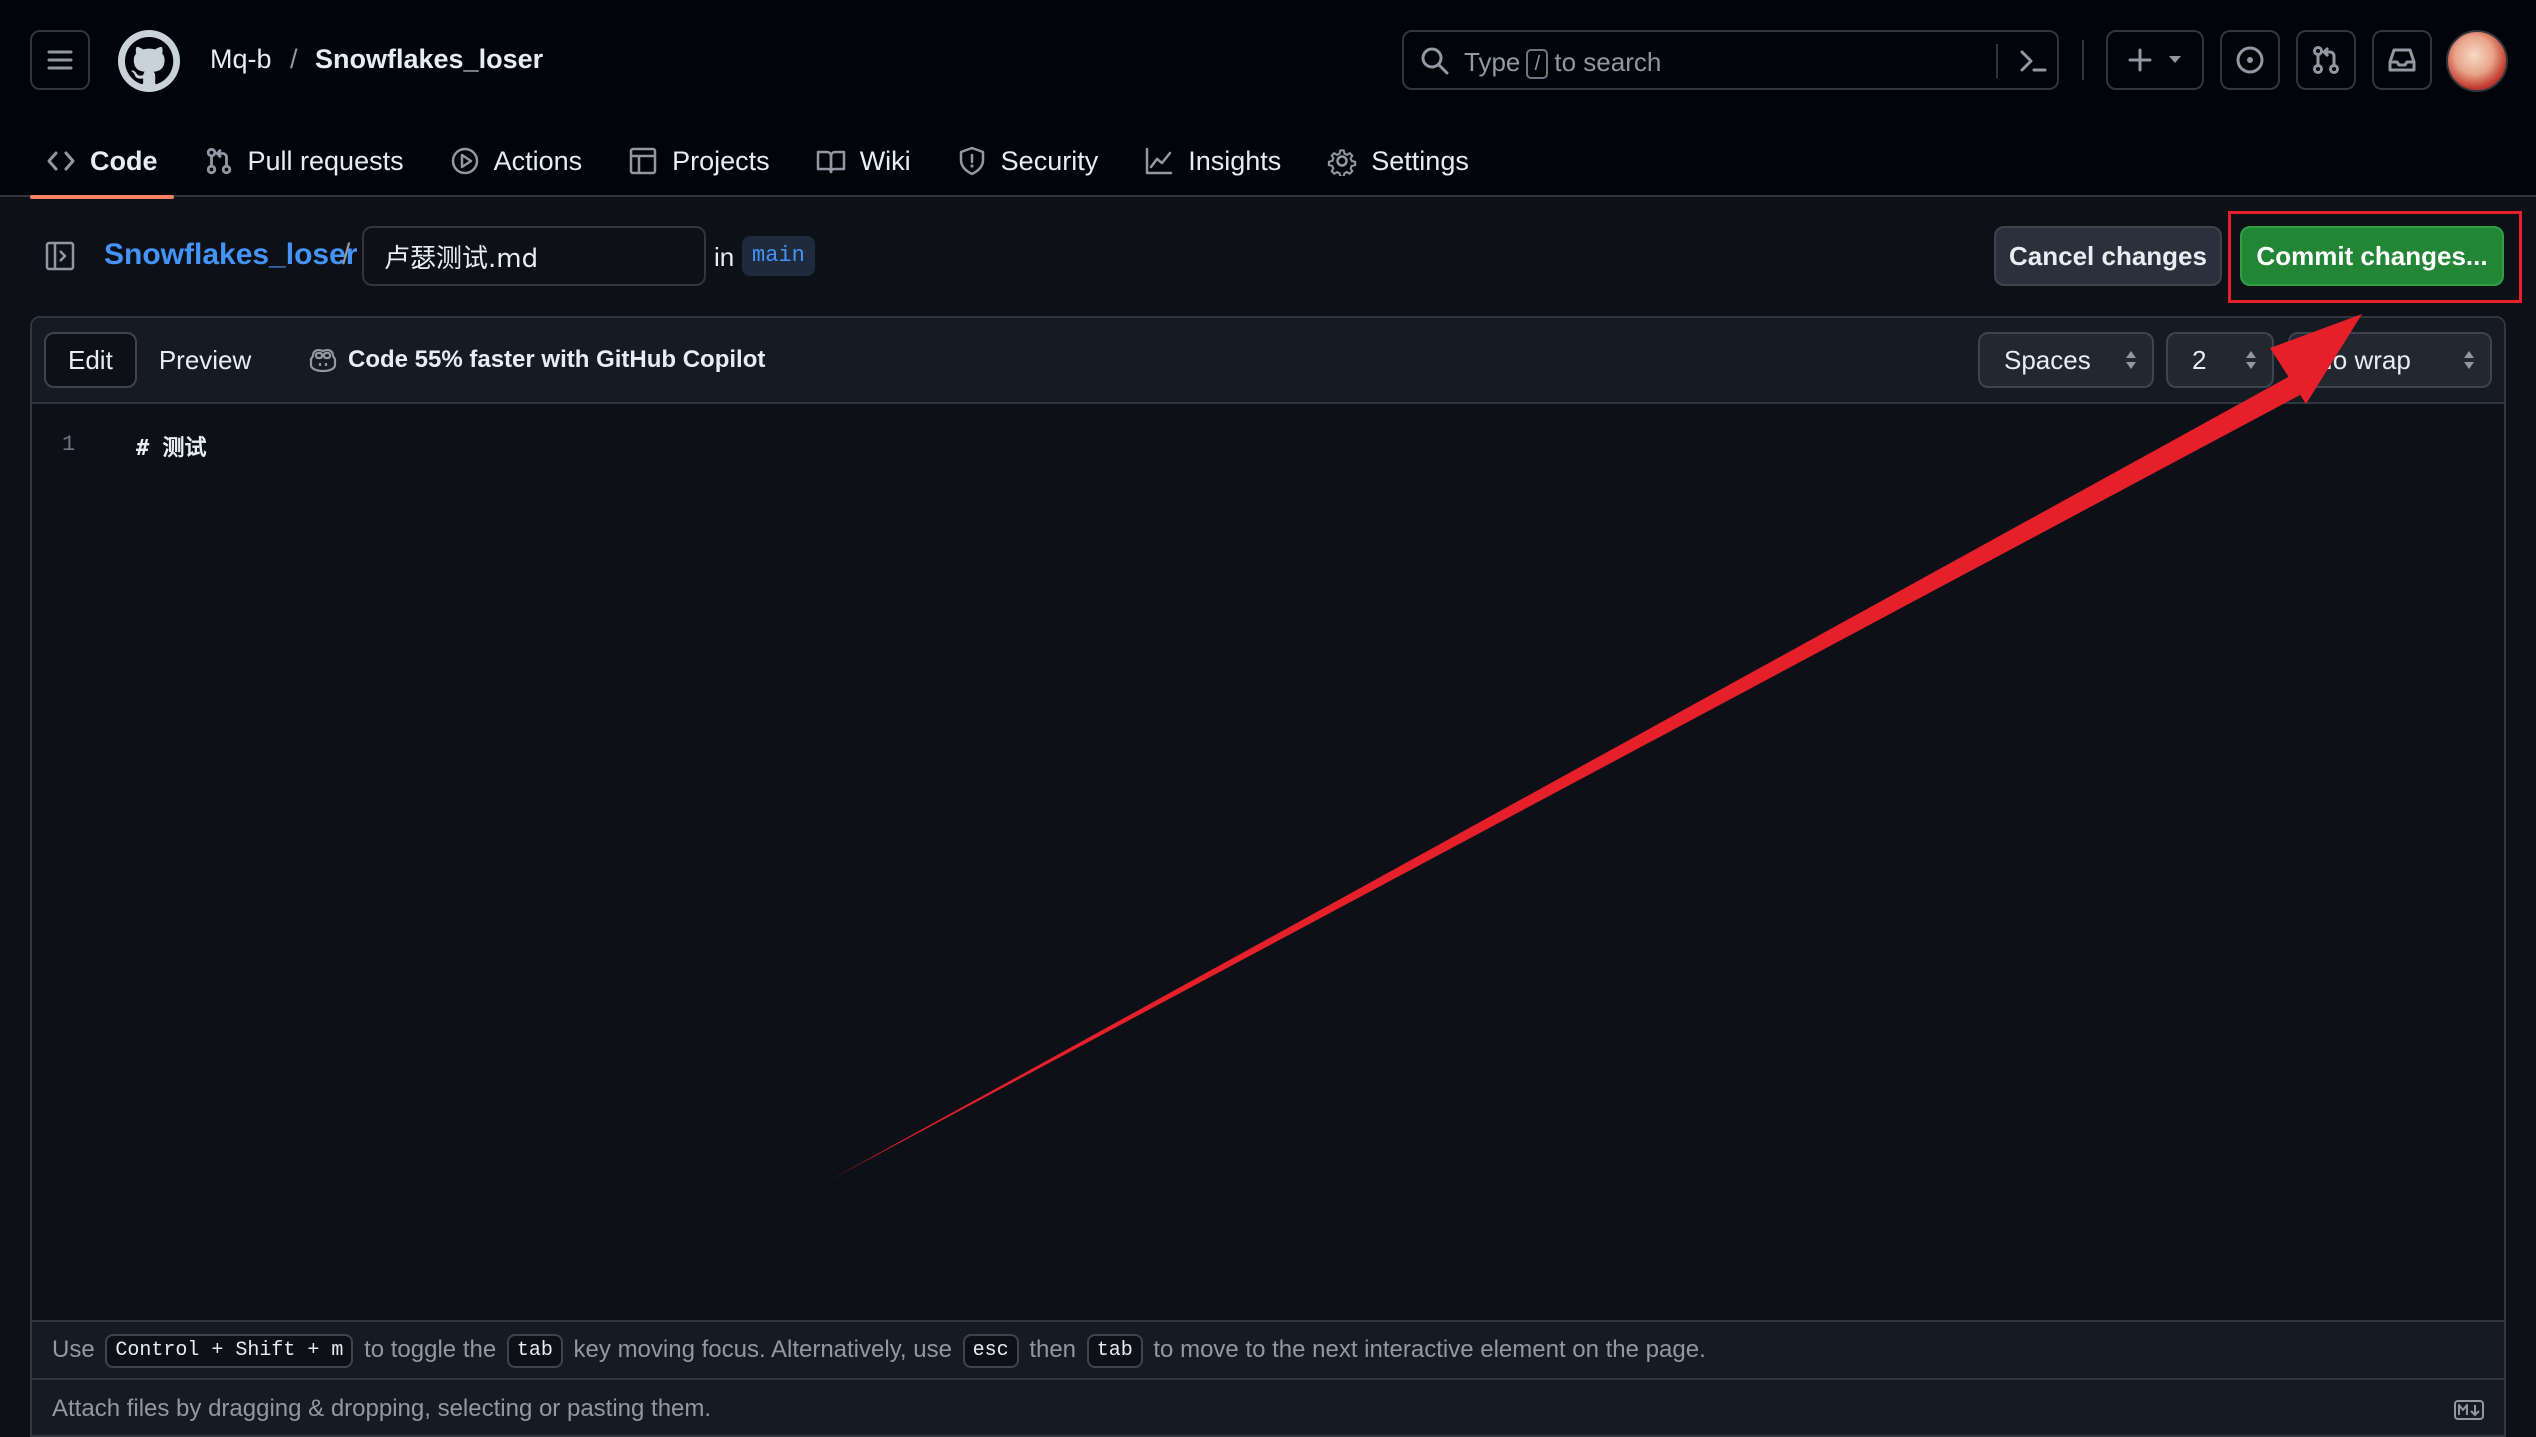 This screenshot has width=2536, height=1437. Describe the element at coordinates (557, 359) in the screenshot. I see `copilot-promo-text: Code 55% faster with GitHub Copilot` at that location.